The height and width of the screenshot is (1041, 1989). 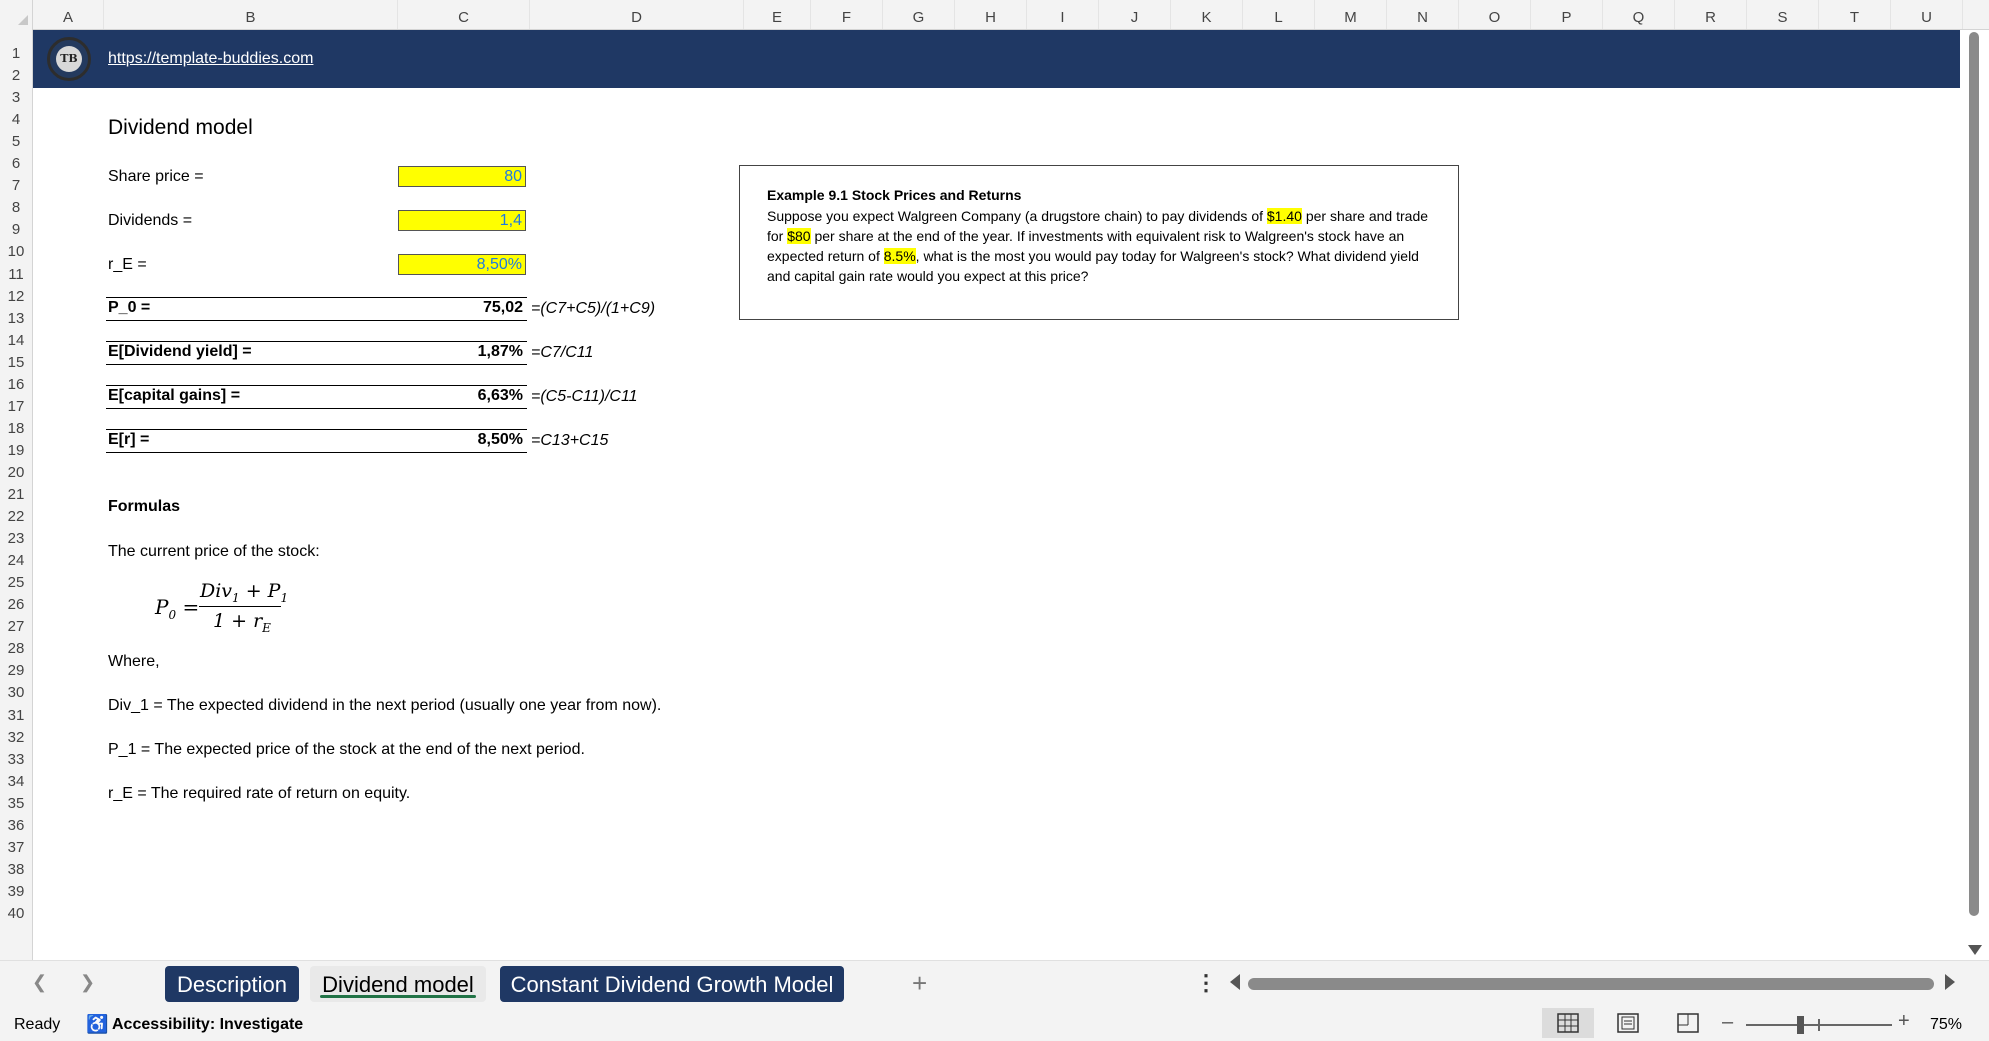 I want to click on accessibility-status: Accessibility: Investigate, so click(x=207, y=1025).